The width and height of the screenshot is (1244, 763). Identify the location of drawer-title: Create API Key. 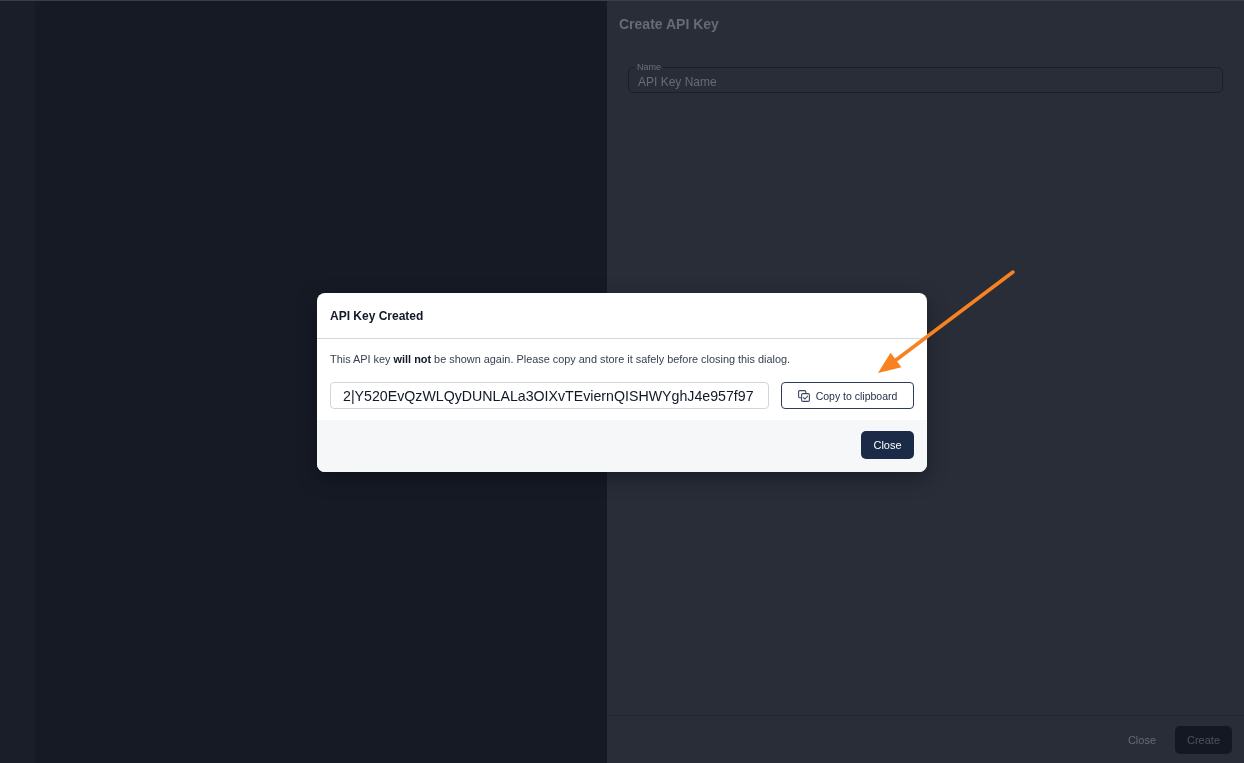
(669, 24).